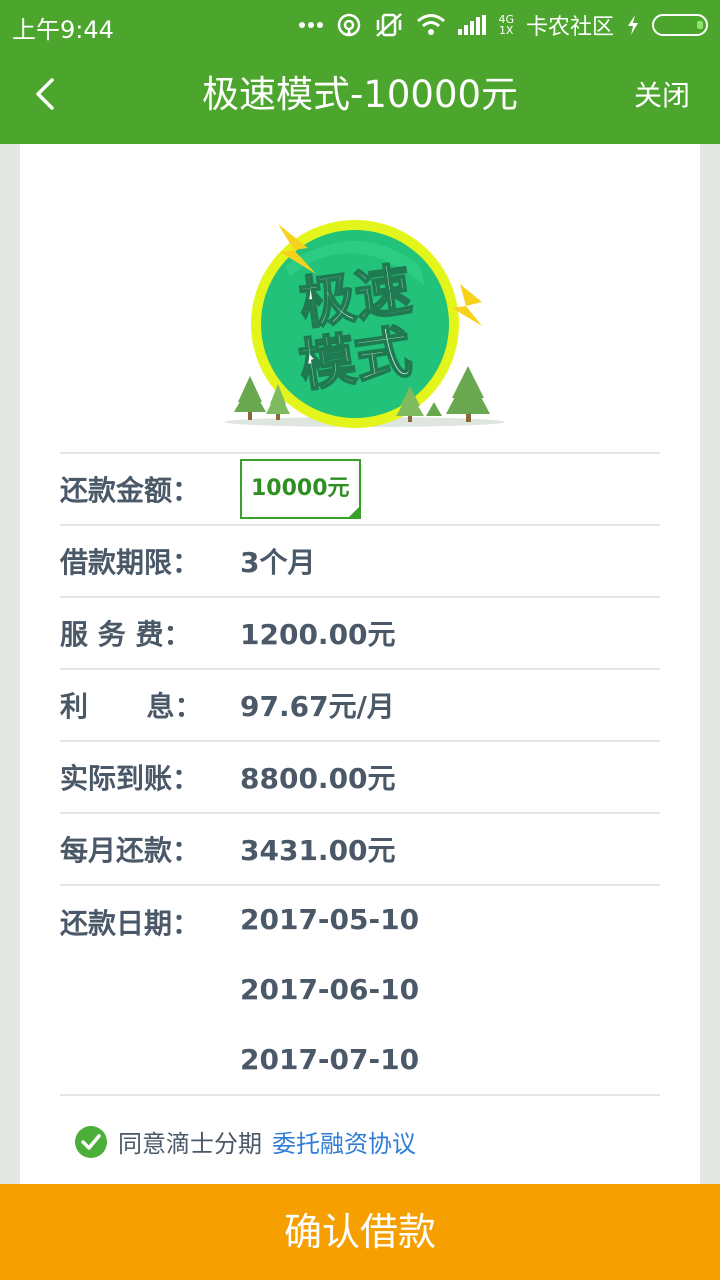 The width and height of the screenshot is (720, 1280). I want to click on charging-icon, so click(633, 25).